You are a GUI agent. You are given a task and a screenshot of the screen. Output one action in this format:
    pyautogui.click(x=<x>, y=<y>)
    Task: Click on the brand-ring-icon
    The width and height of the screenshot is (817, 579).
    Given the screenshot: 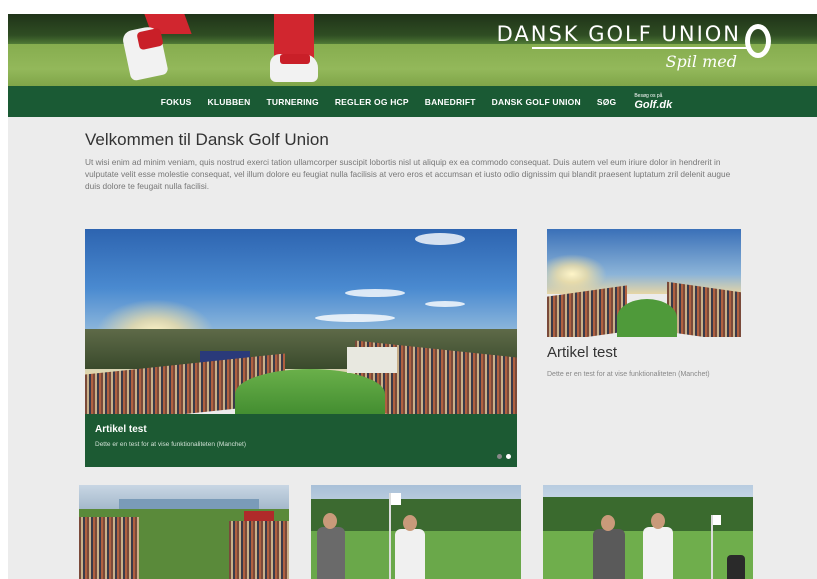 What is the action you would take?
    pyautogui.click(x=758, y=41)
    